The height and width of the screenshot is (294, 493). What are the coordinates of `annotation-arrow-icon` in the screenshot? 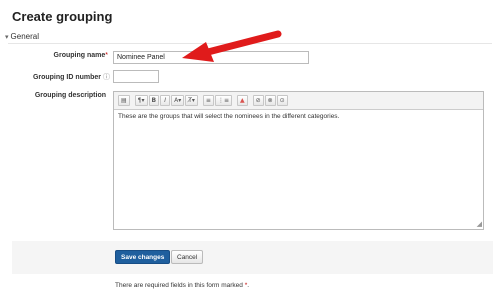 It's located at (232, 46).